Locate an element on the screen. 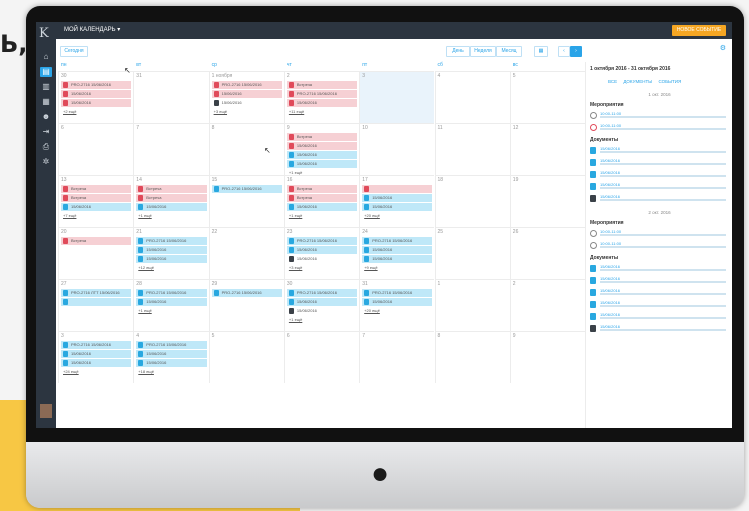 The width and height of the screenshot is (749, 511). calendar-day-cell: 7 is located at coordinates (397, 357).